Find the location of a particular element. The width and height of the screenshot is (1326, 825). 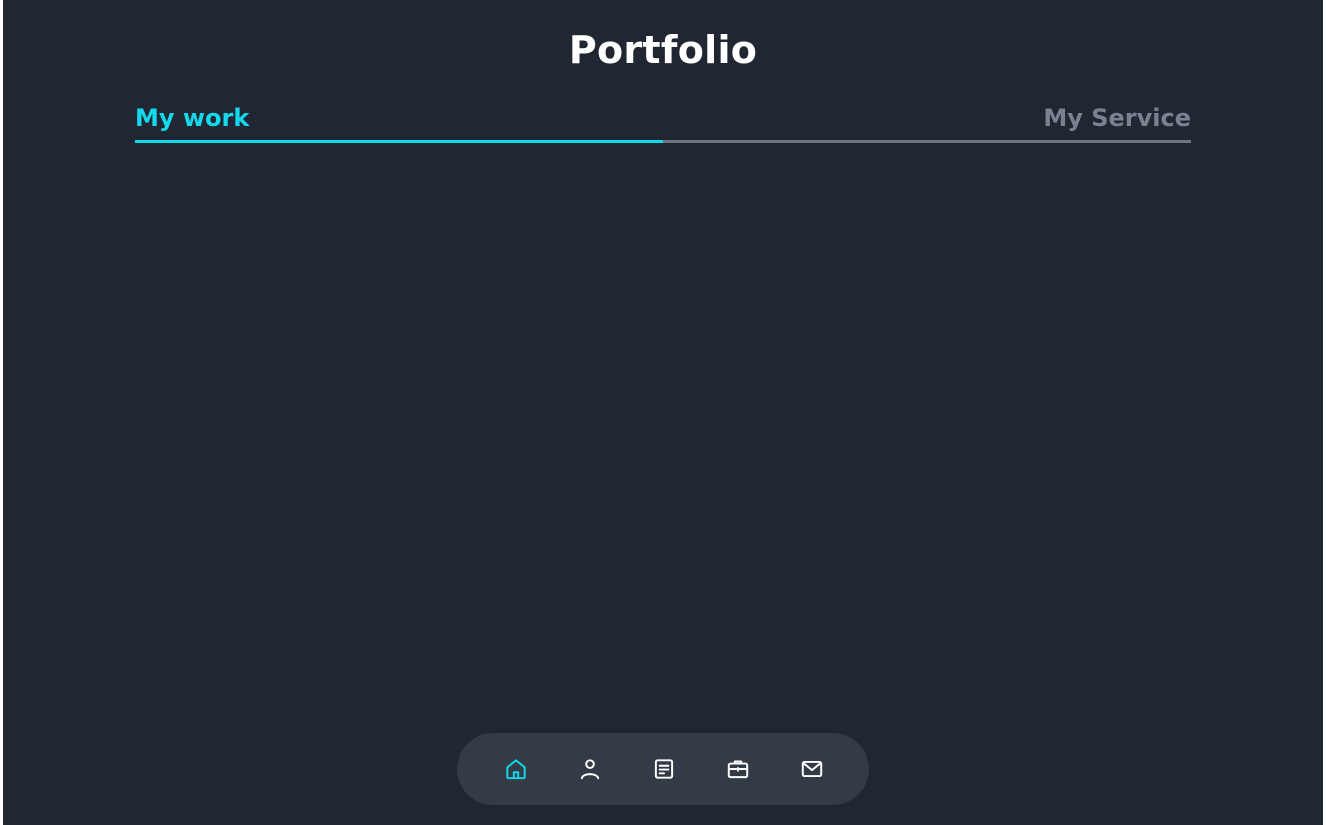

mail-icon is located at coordinates (812, 769).